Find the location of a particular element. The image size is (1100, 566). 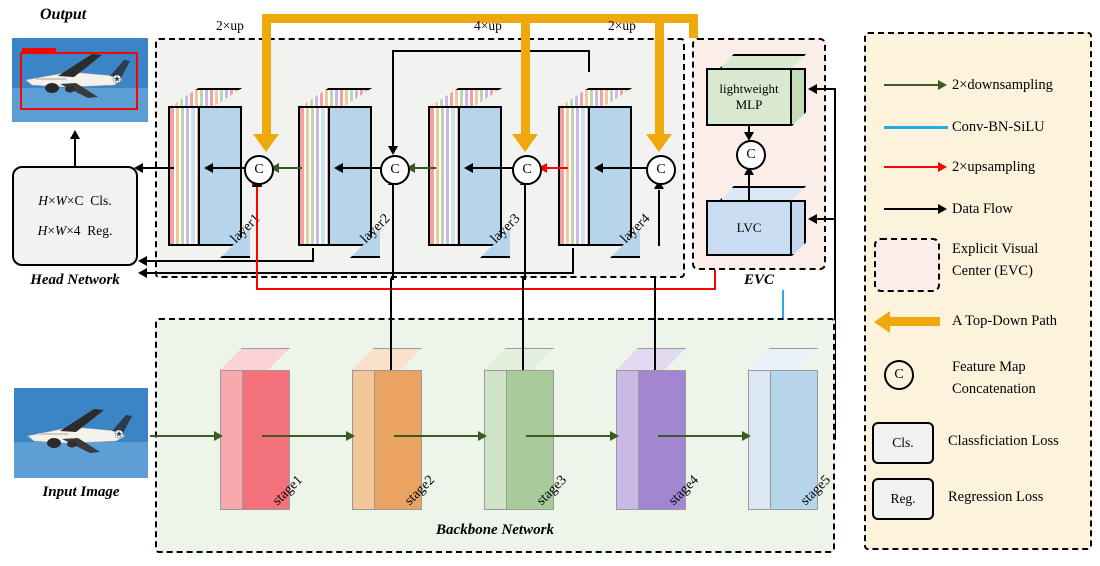

legend-label-evc-line2: Center (EVC) is located at coordinates (992, 271).